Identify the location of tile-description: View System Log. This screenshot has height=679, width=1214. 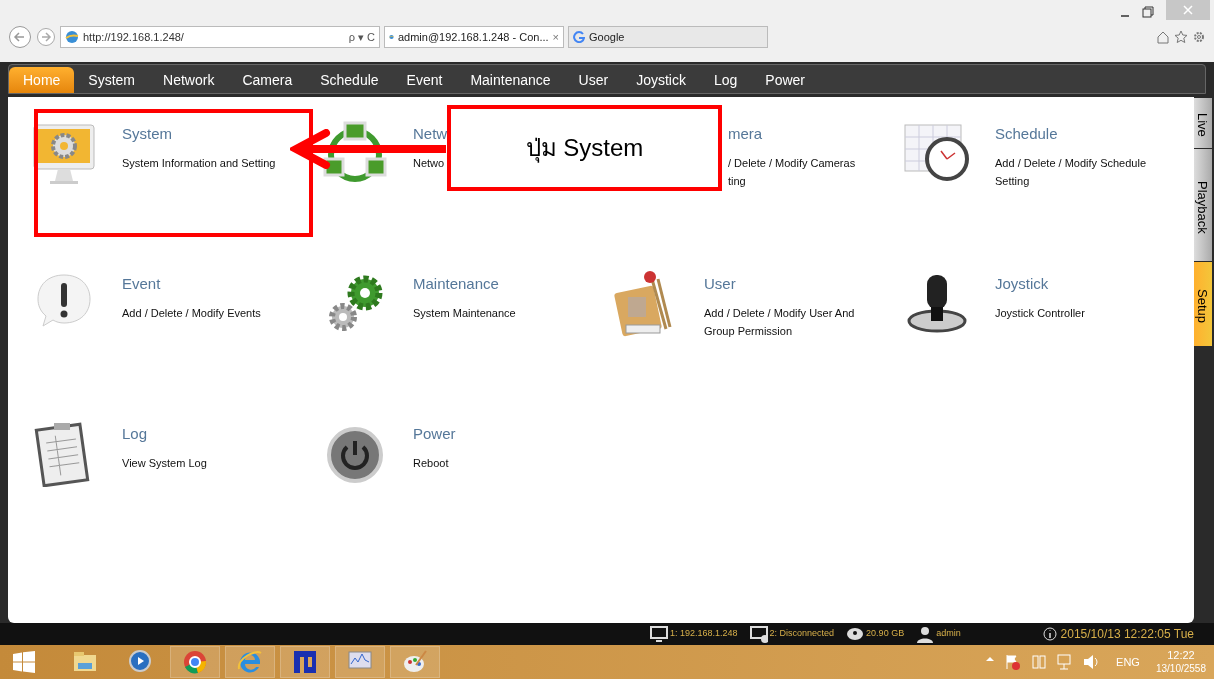
(164, 463).